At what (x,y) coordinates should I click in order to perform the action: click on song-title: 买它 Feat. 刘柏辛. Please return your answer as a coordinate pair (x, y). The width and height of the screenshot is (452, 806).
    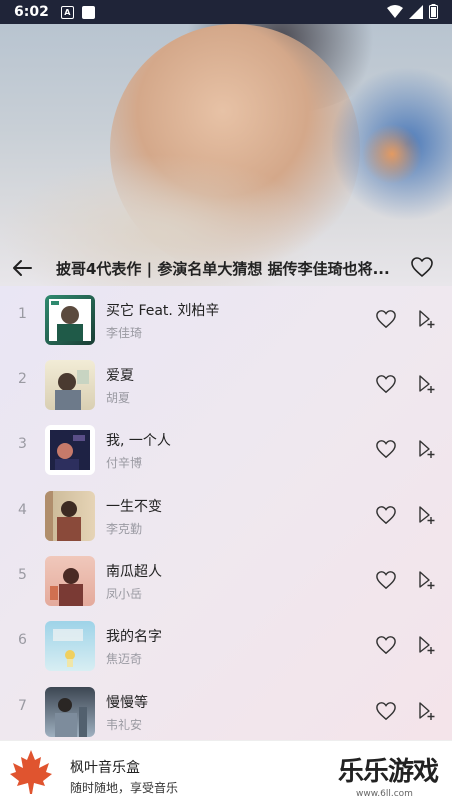
    Looking at the image, I should click on (163, 311).